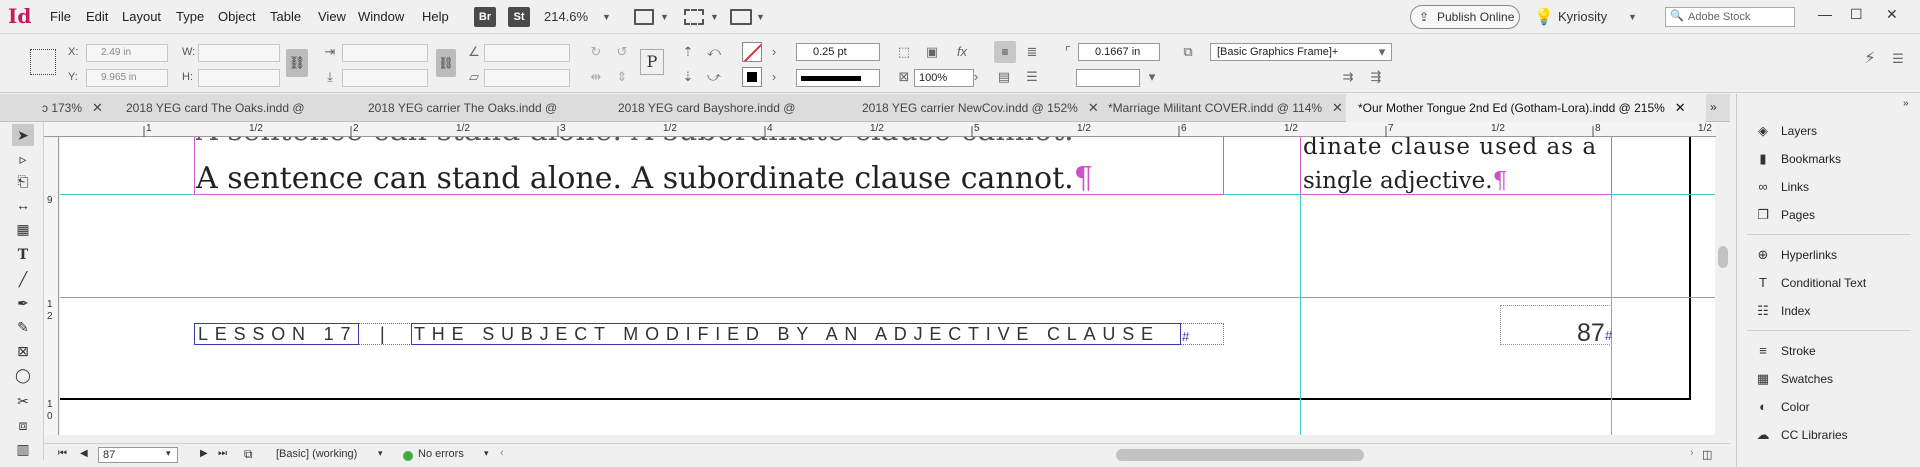  What do you see at coordinates (43, 62) in the screenshot?
I see `reference-point-icon` at bounding box center [43, 62].